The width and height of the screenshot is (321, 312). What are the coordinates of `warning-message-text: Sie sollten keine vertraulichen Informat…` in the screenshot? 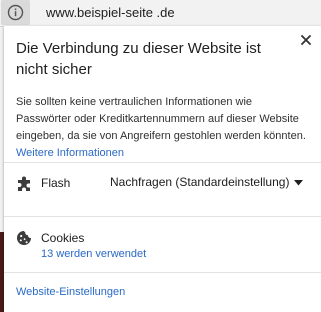 It's located at (161, 119).